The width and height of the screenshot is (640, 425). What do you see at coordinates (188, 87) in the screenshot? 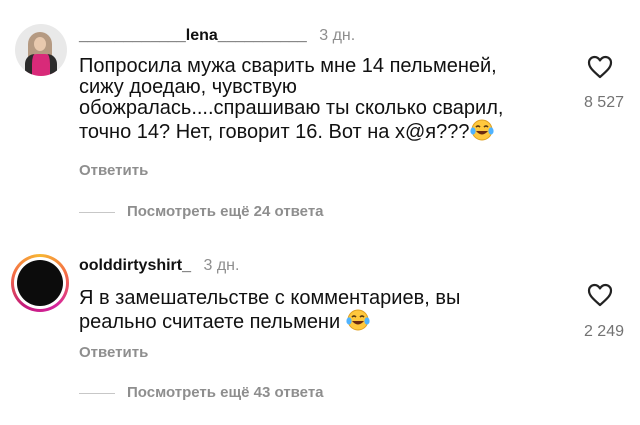
I see `comment-line: сижу доедаю, чувствую` at bounding box center [188, 87].